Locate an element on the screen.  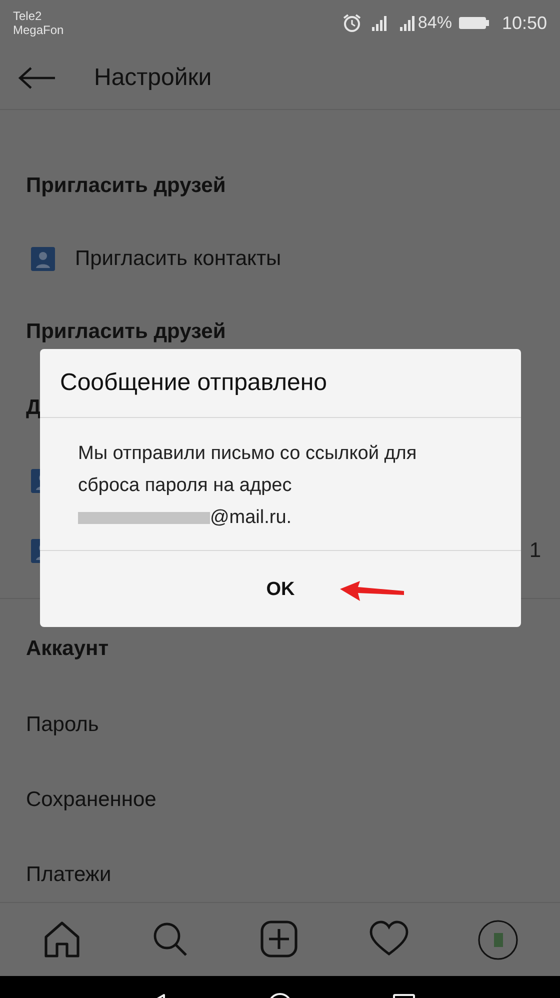
avatar-icon is located at coordinates (498, 940).